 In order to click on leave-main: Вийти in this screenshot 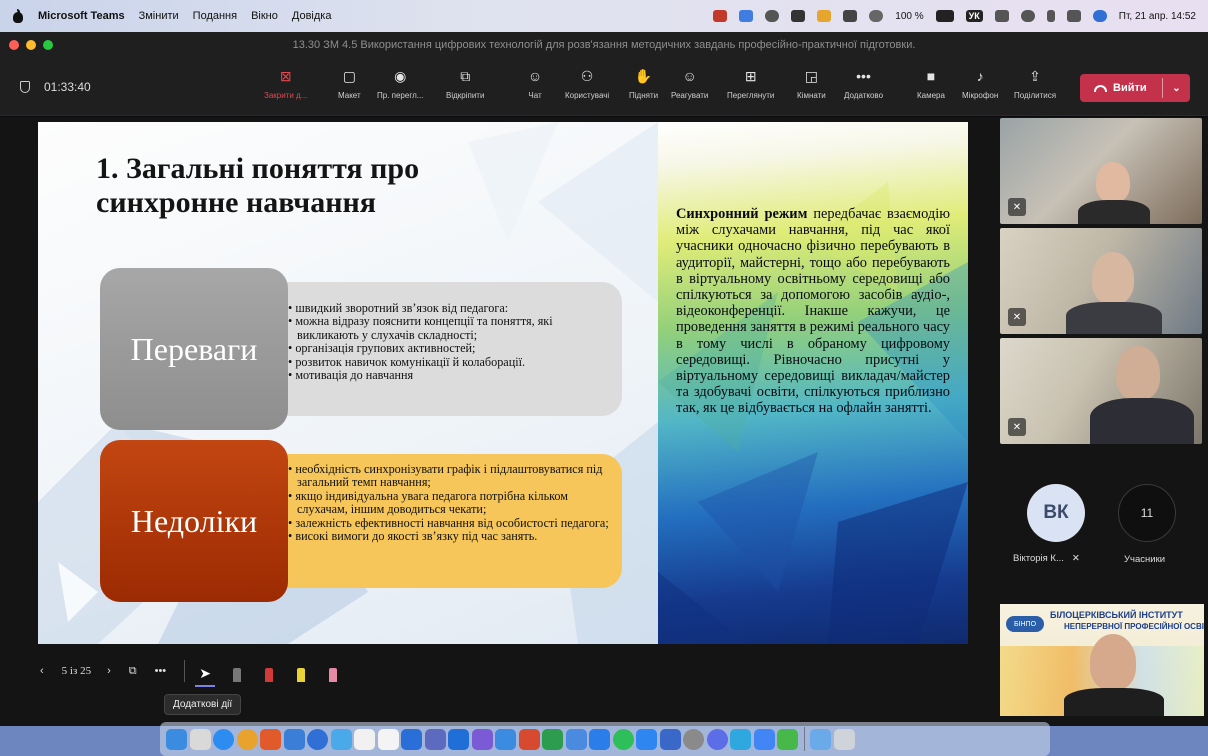, I will do `click(1121, 88)`.